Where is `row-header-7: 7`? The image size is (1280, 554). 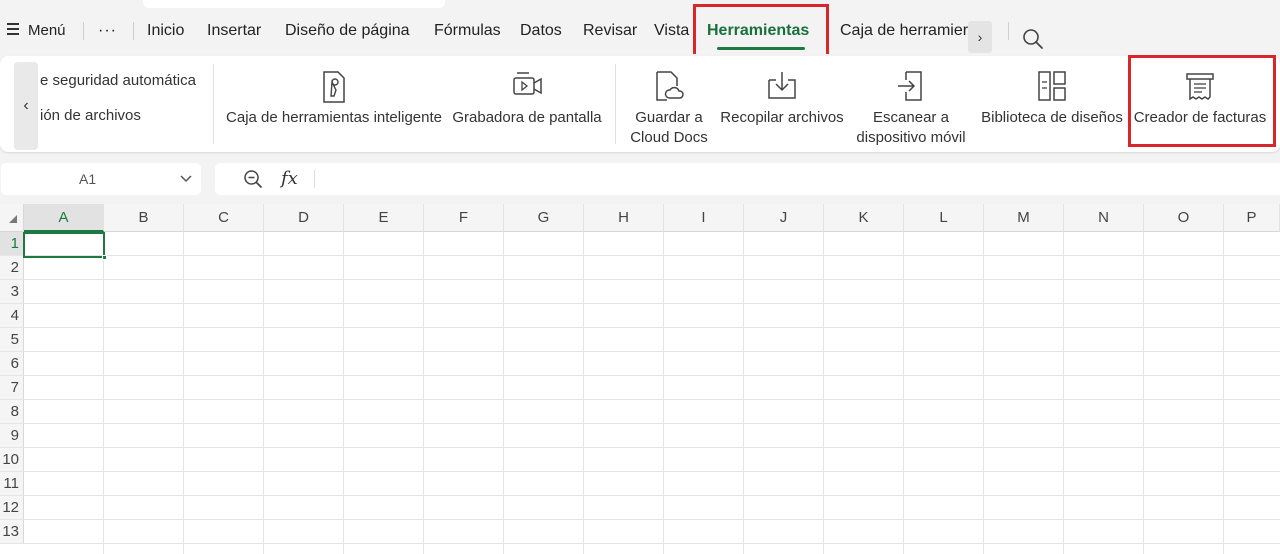
row-header-7: 7 is located at coordinates (12, 388).